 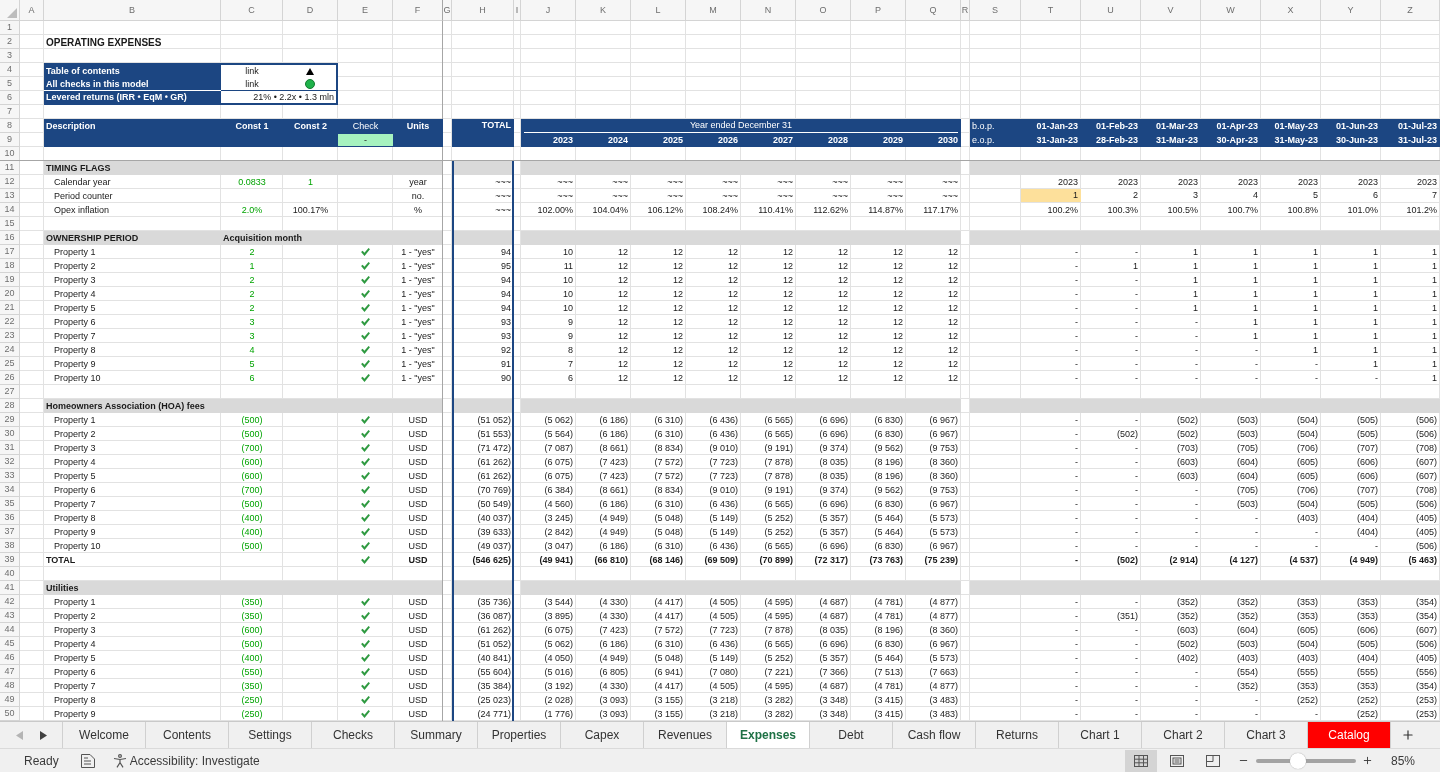 What do you see at coordinates (418, 10) in the screenshot?
I see `column-header: F` at bounding box center [418, 10].